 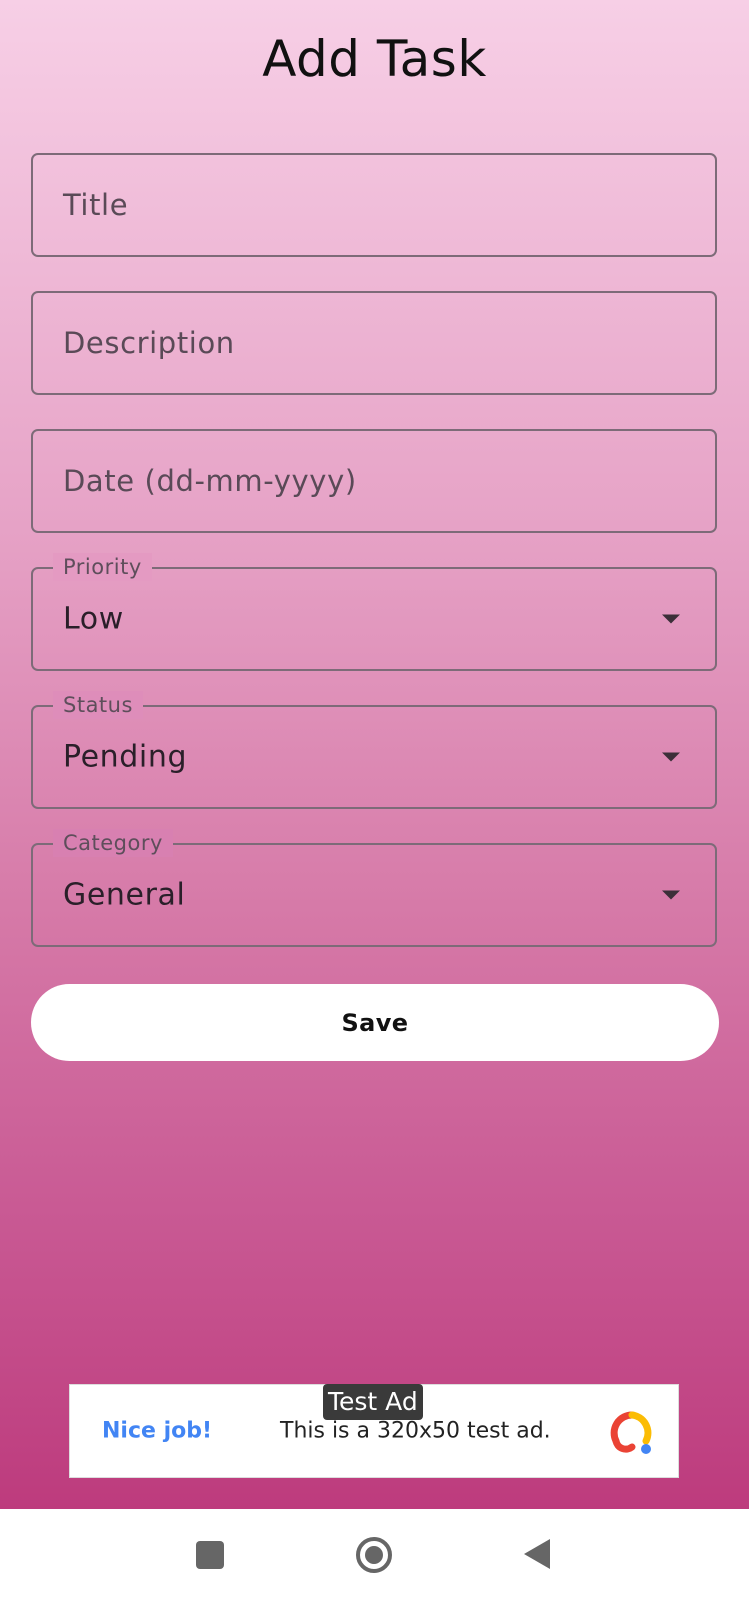 I want to click on title-field: Title, so click(x=374, y=205).